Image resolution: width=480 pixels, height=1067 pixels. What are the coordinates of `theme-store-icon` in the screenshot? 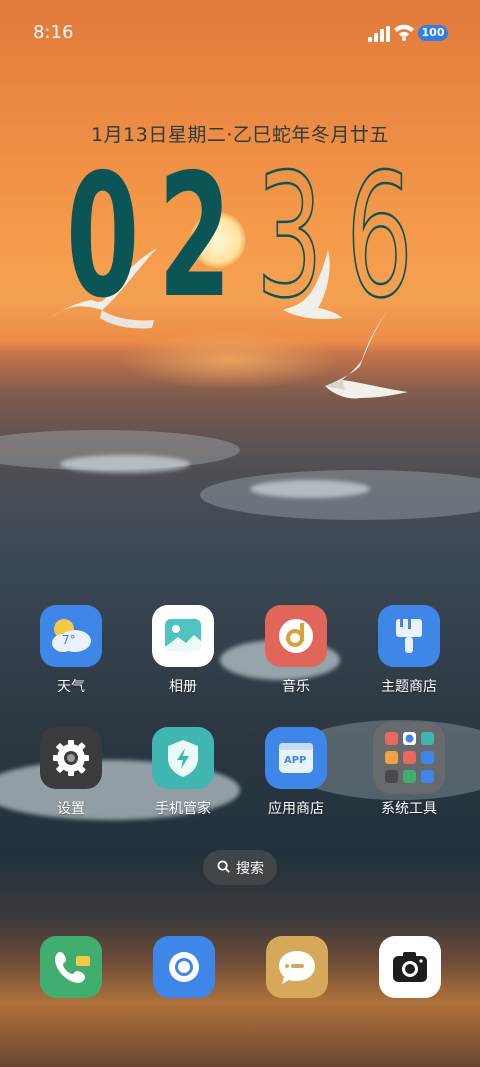 It's located at (409, 636).